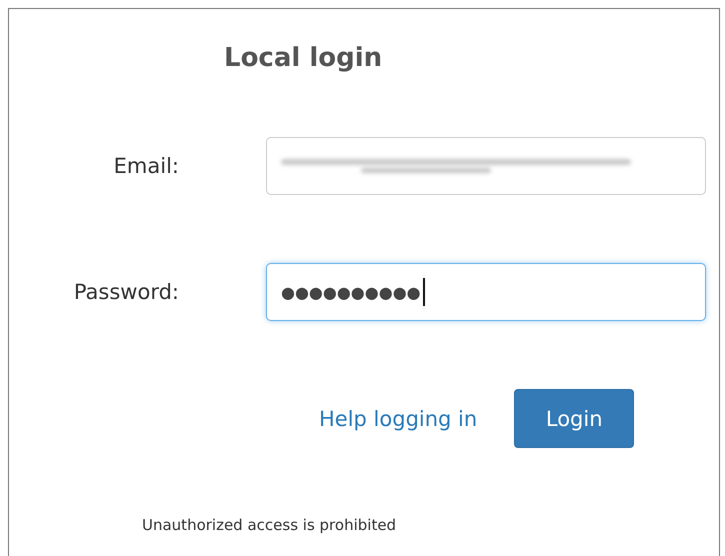 The height and width of the screenshot is (556, 725). Describe the element at coordinates (303, 58) in the screenshot. I see `panel-title: Local login` at that location.